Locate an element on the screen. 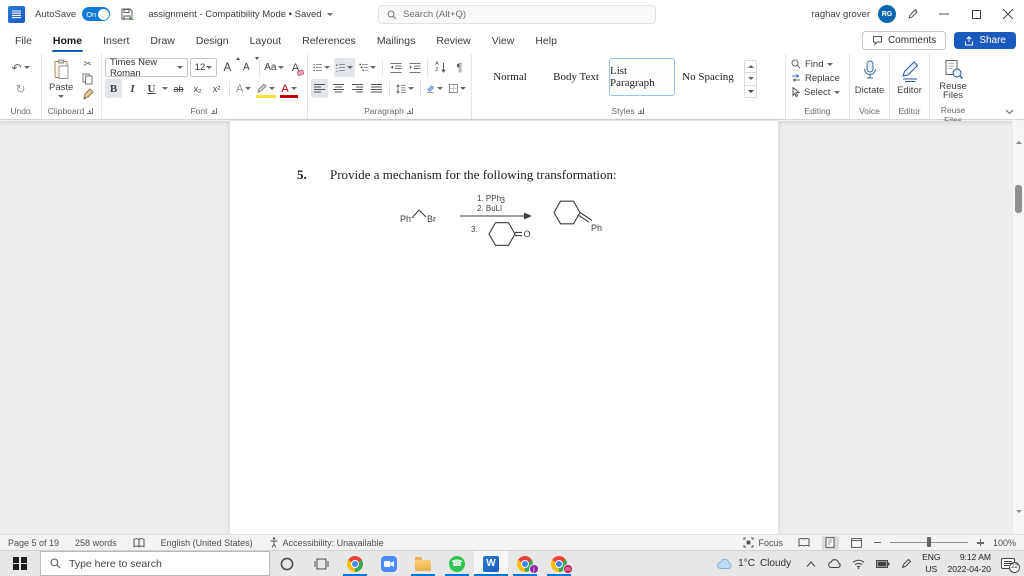  tab-draw: Draw is located at coordinates (162, 41).